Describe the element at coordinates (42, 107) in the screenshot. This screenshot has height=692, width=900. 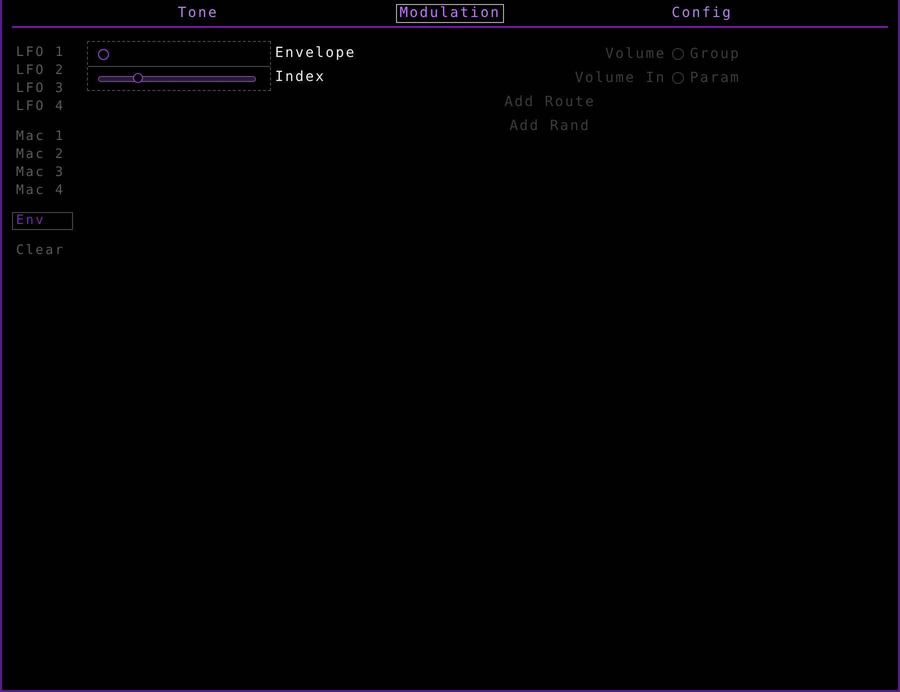
I see `sidebar-item: LFO 4` at that location.